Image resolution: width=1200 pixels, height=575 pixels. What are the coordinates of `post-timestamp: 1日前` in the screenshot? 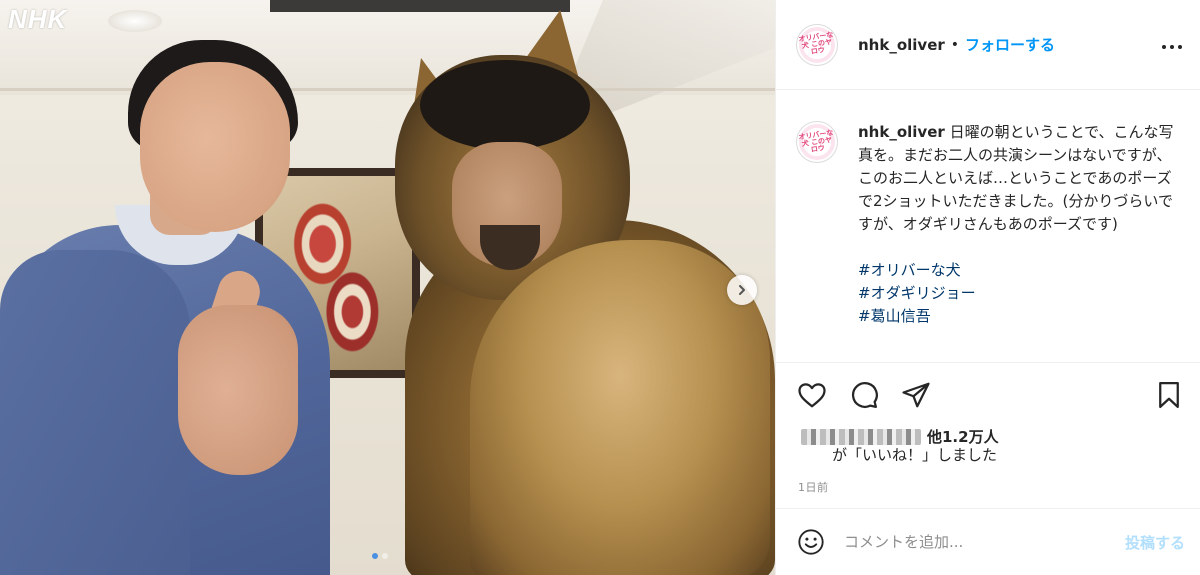 It's located at (813, 487).